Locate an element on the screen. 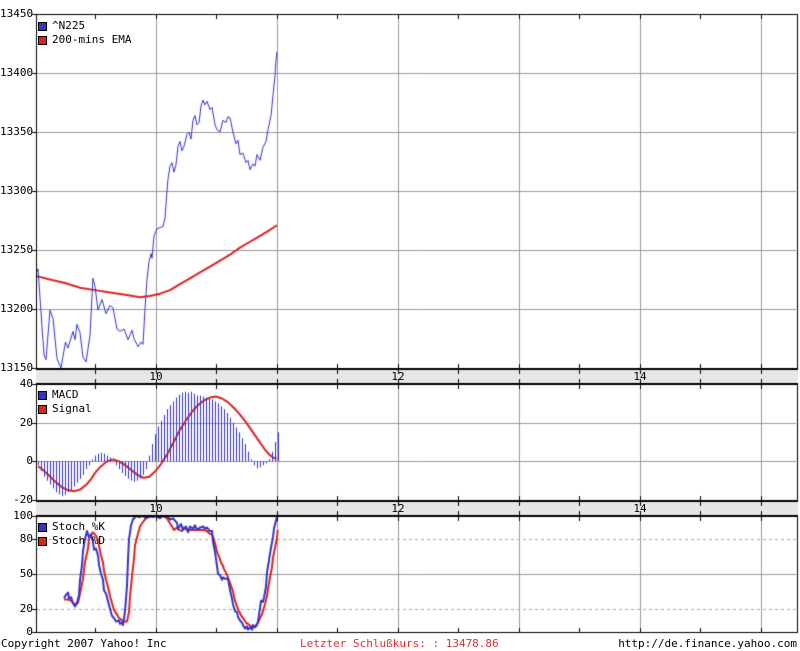 The image size is (800, 651). y-tick-label: 100 is located at coordinates (23, 515).